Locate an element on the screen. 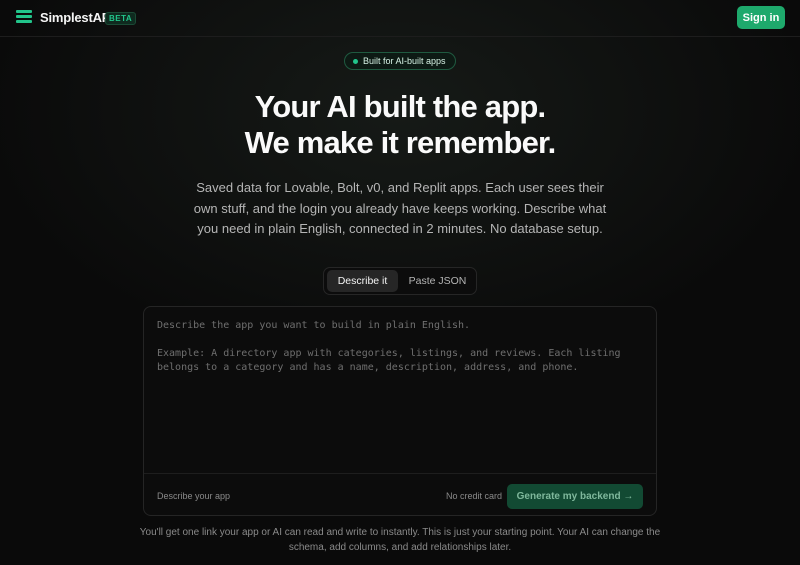 This screenshot has width=800, height=565. input-hint: Describe your app is located at coordinates (194, 496).